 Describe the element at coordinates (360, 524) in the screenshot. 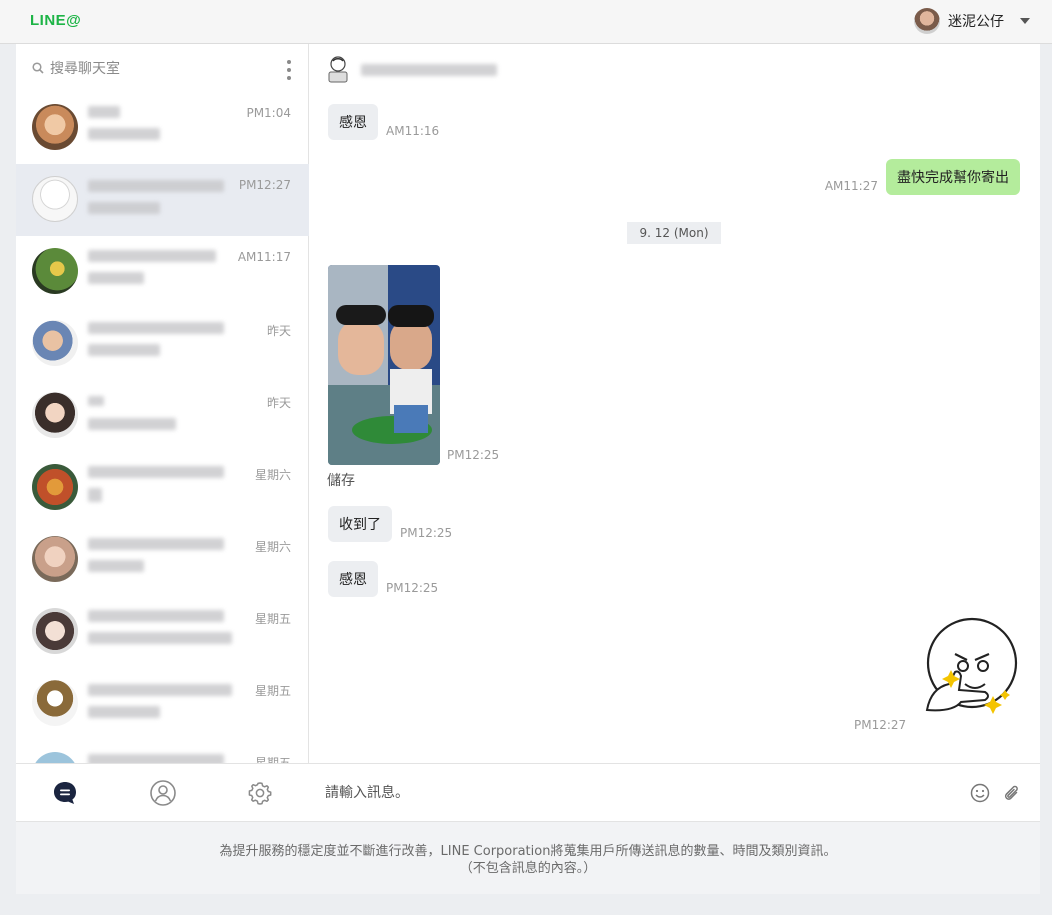

I see `message-bubble: 收到了` at that location.